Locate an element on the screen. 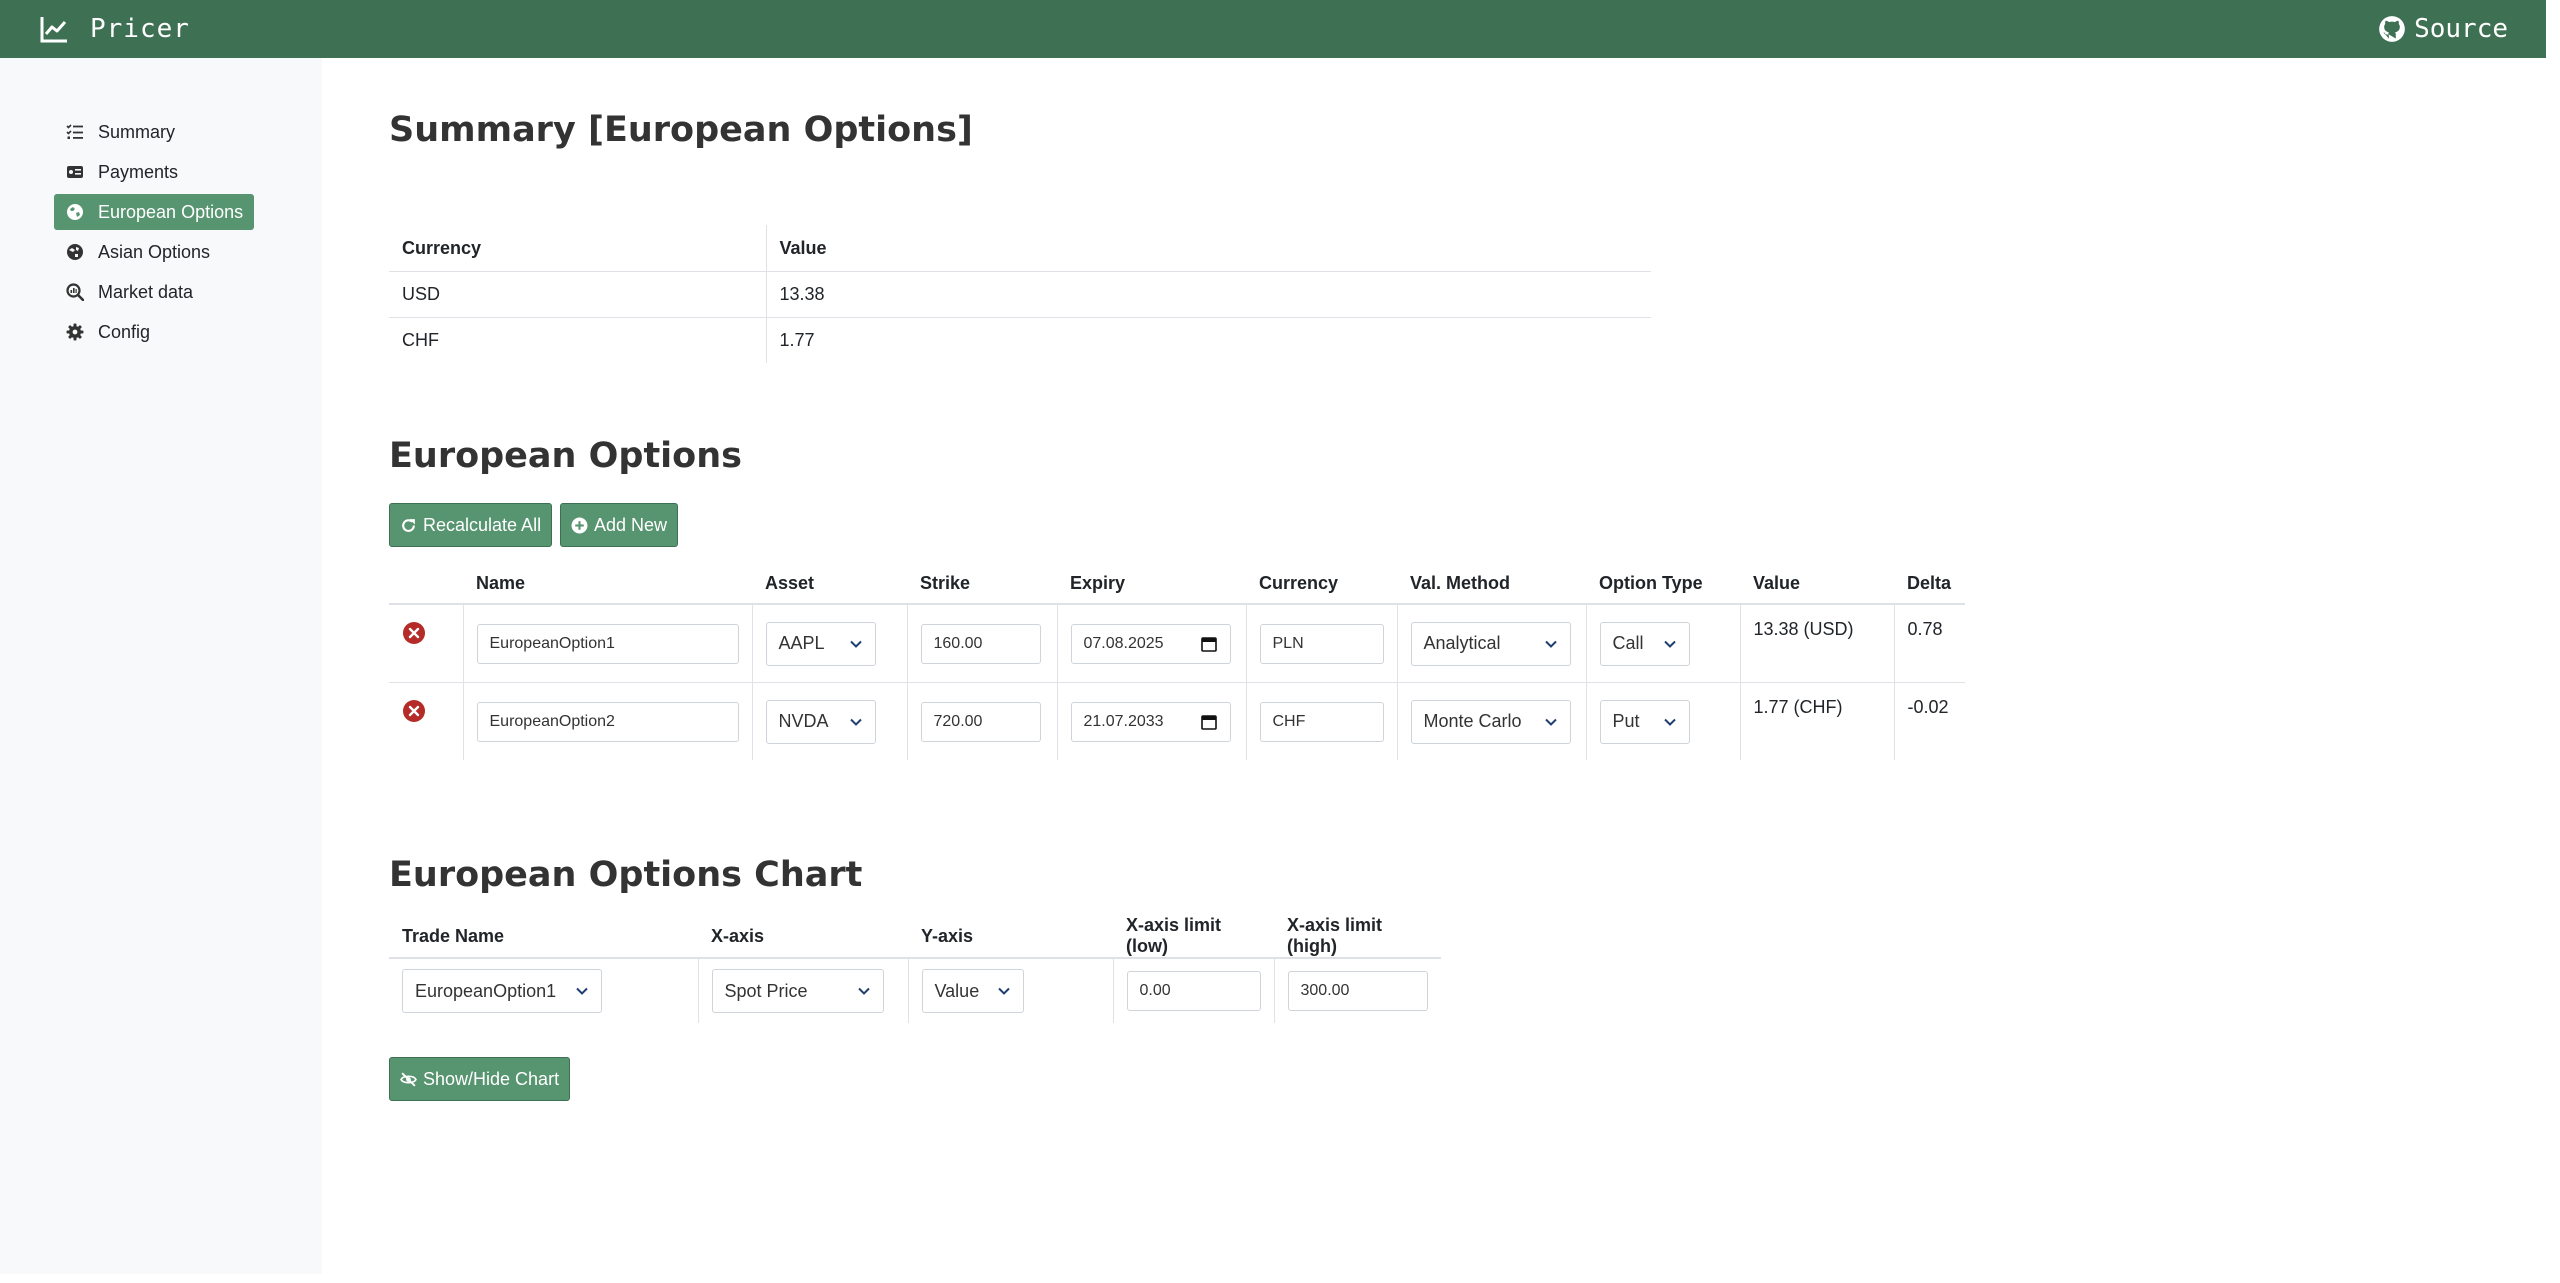 Image resolution: width=2560 pixels, height=1283 pixels. expiry-date-input: 07.08.2025 is located at coordinates (1150, 643).